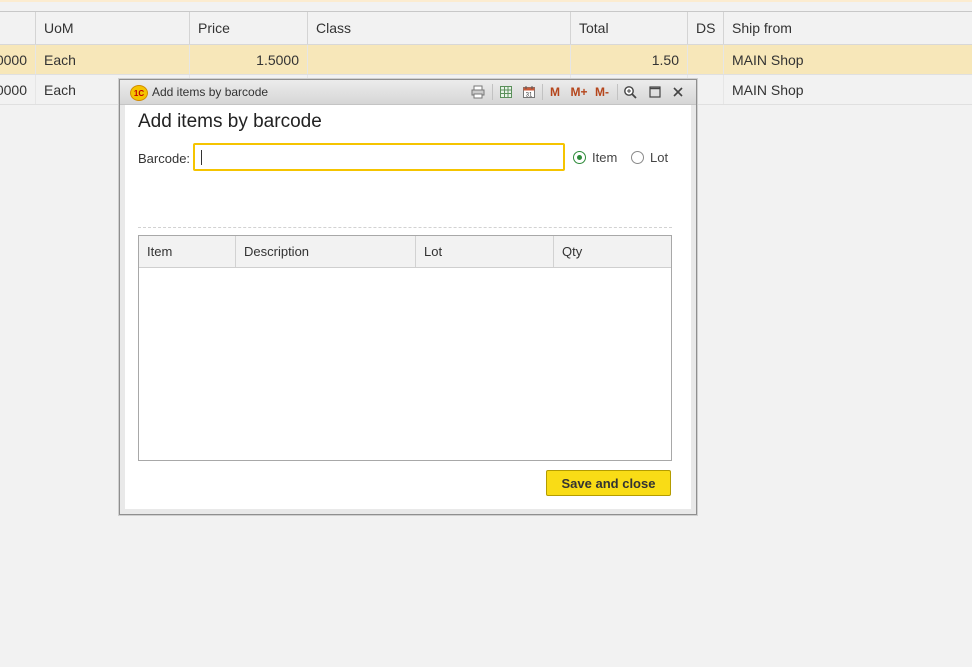 This screenshot has width=972, height=667. I want to click on column-header-qty: Qty, so click(612, 251).